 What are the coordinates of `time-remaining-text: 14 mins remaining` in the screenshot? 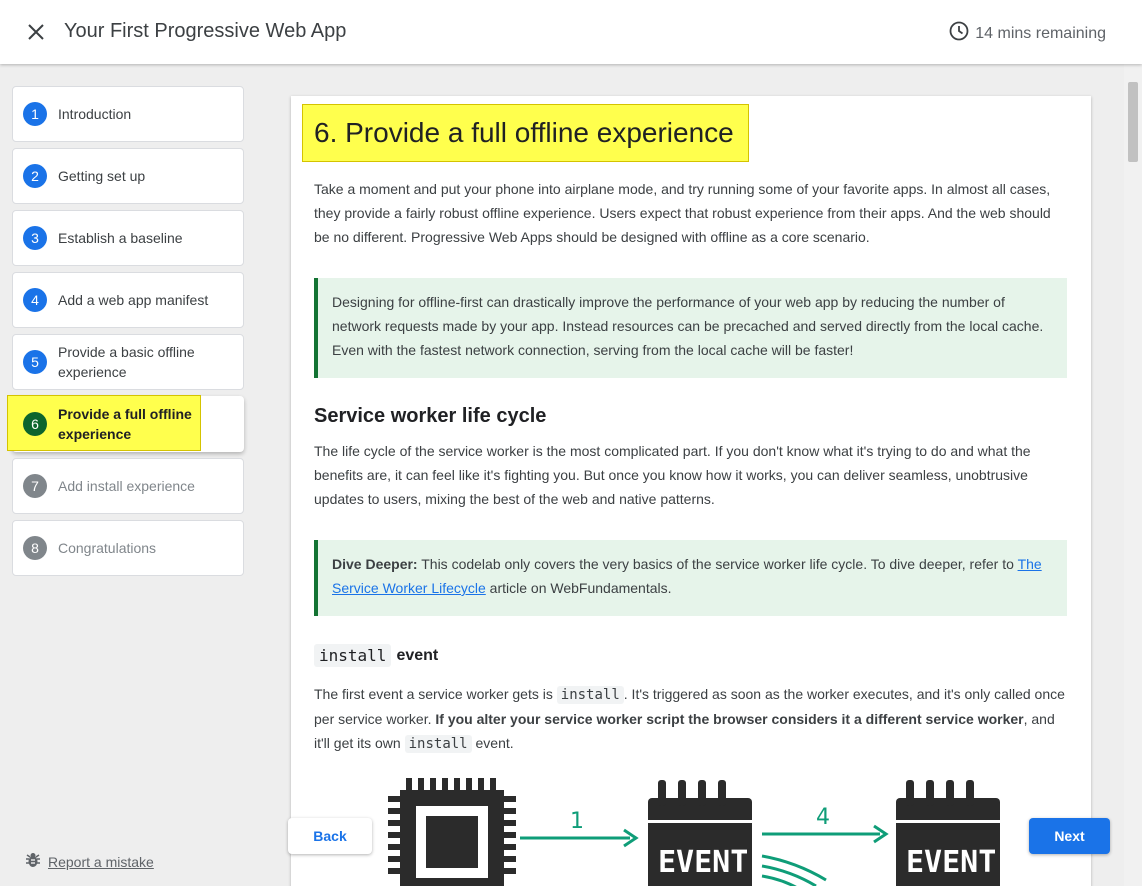 It's located at (1040, 33).